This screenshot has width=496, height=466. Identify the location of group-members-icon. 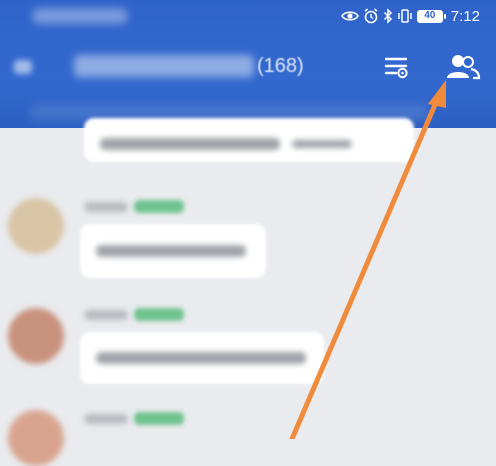
(464, 67).